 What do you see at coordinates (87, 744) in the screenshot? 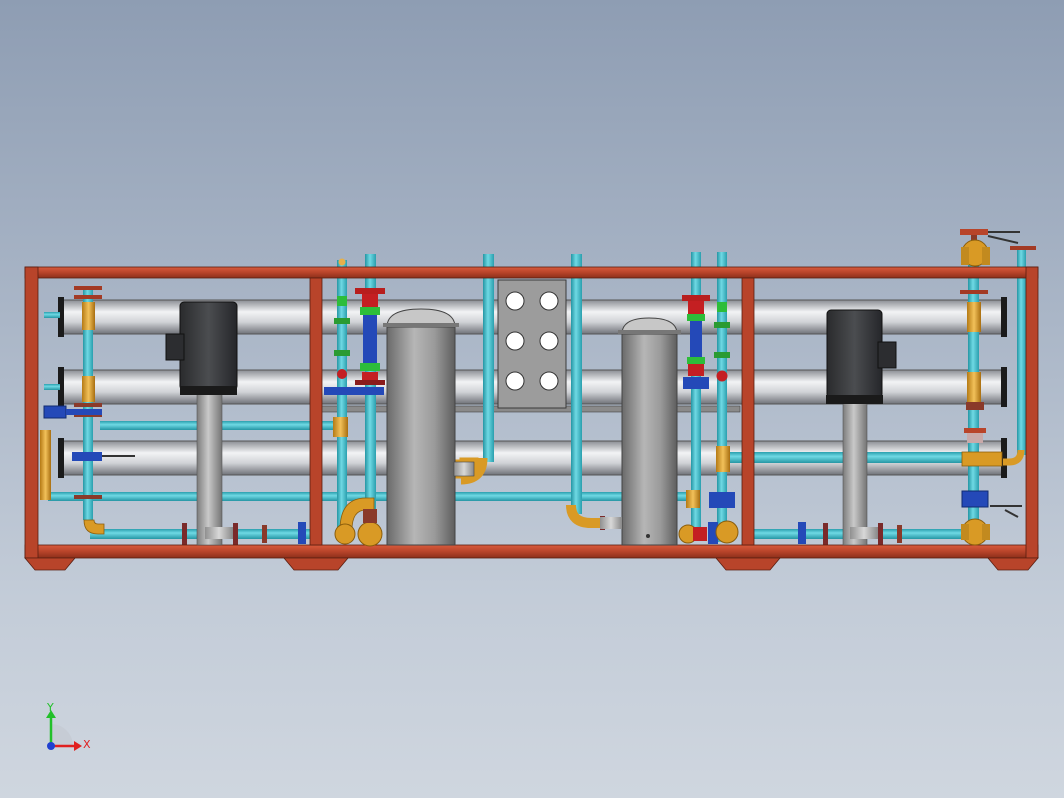
I see `axis-x-label: X` at bounding box center [87, 744].